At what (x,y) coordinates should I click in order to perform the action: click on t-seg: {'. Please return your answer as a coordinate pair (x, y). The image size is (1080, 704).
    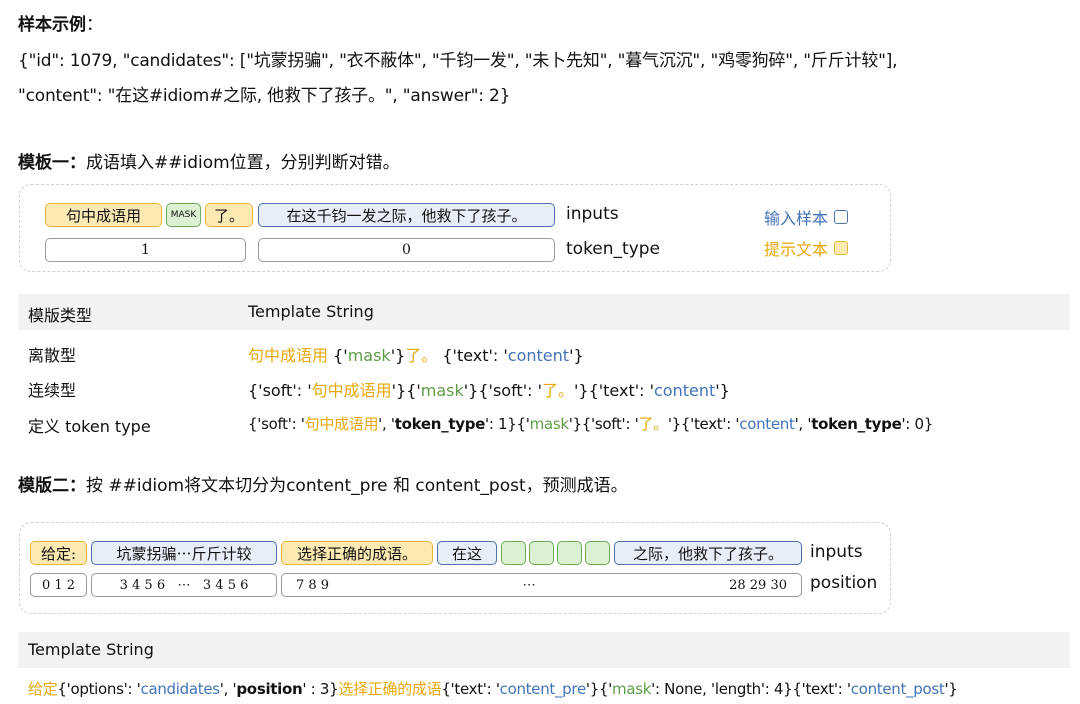
    Looking at the image, I should click on (338, 355).